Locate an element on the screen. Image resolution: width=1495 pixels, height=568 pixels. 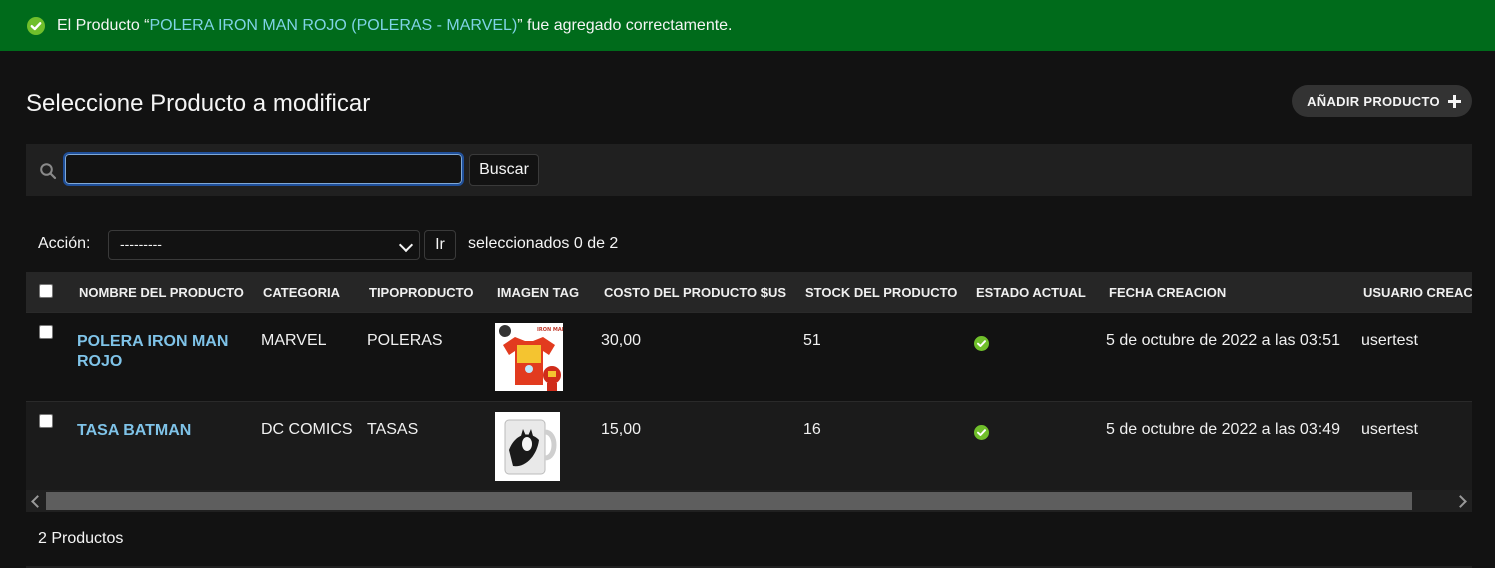
result-count: 2 Productos is located at coordinates (81, 538).